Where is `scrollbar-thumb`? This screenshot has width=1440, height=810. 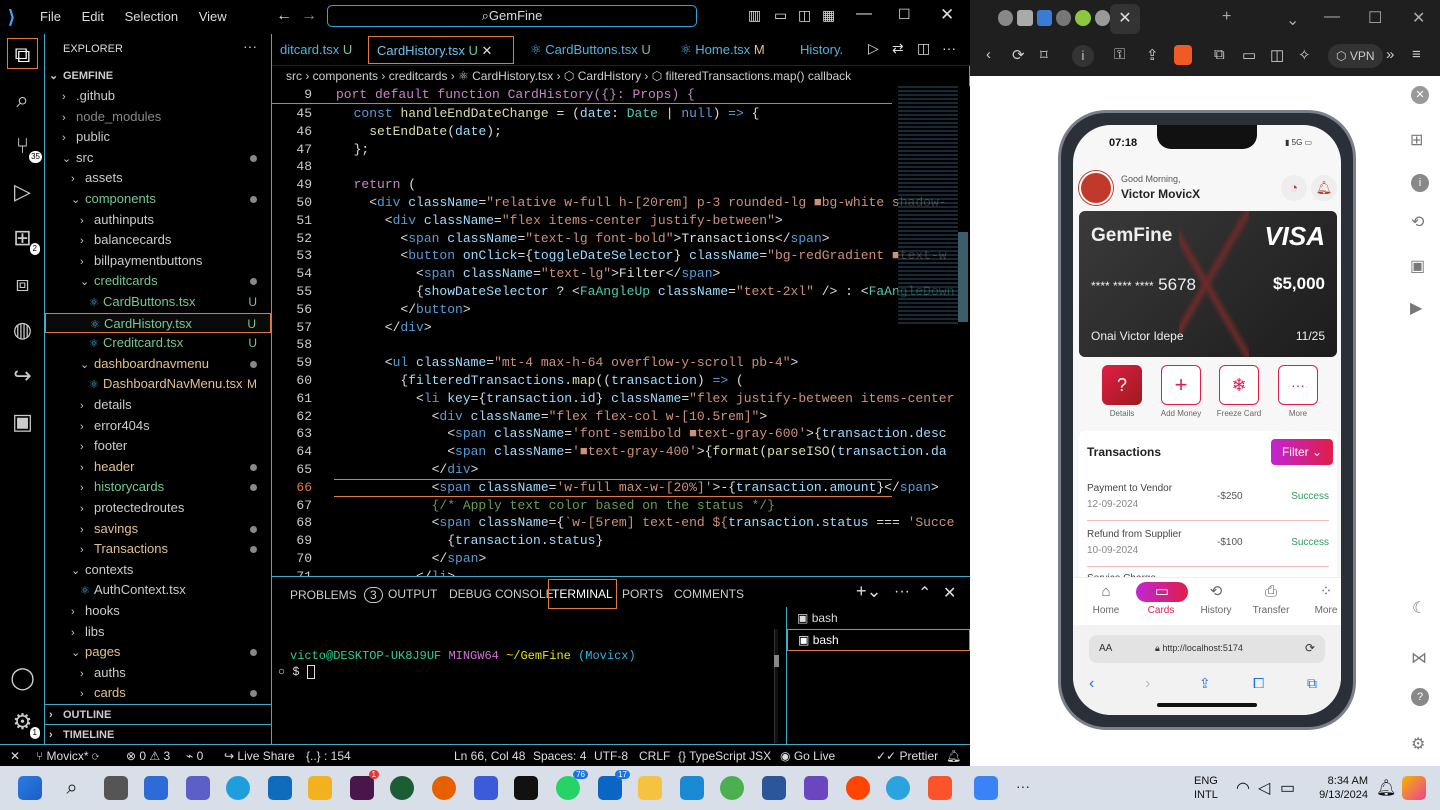
scrollbar-thumb is located at coordinates (963, 277).